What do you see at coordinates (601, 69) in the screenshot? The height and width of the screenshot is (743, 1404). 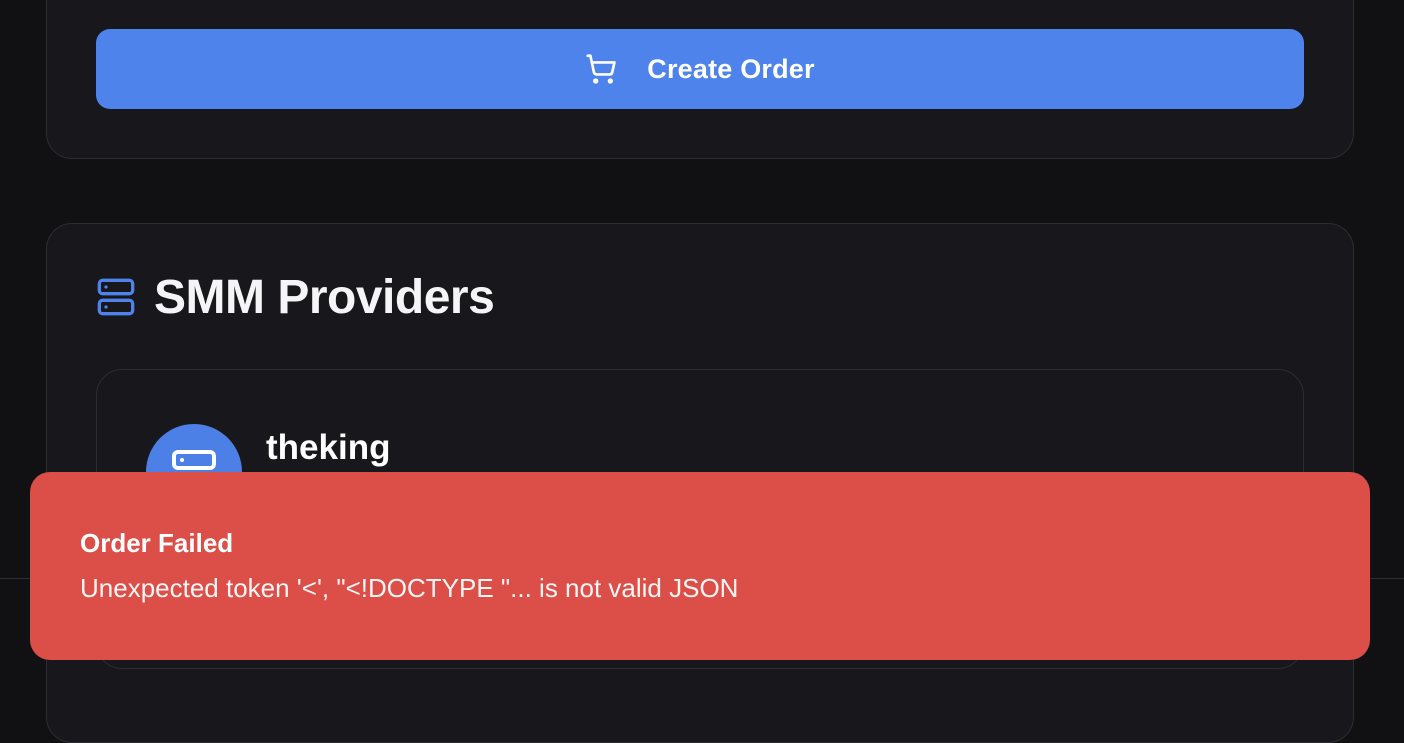 I see `shopping-cart-icon` at bounding box center [601, 69].